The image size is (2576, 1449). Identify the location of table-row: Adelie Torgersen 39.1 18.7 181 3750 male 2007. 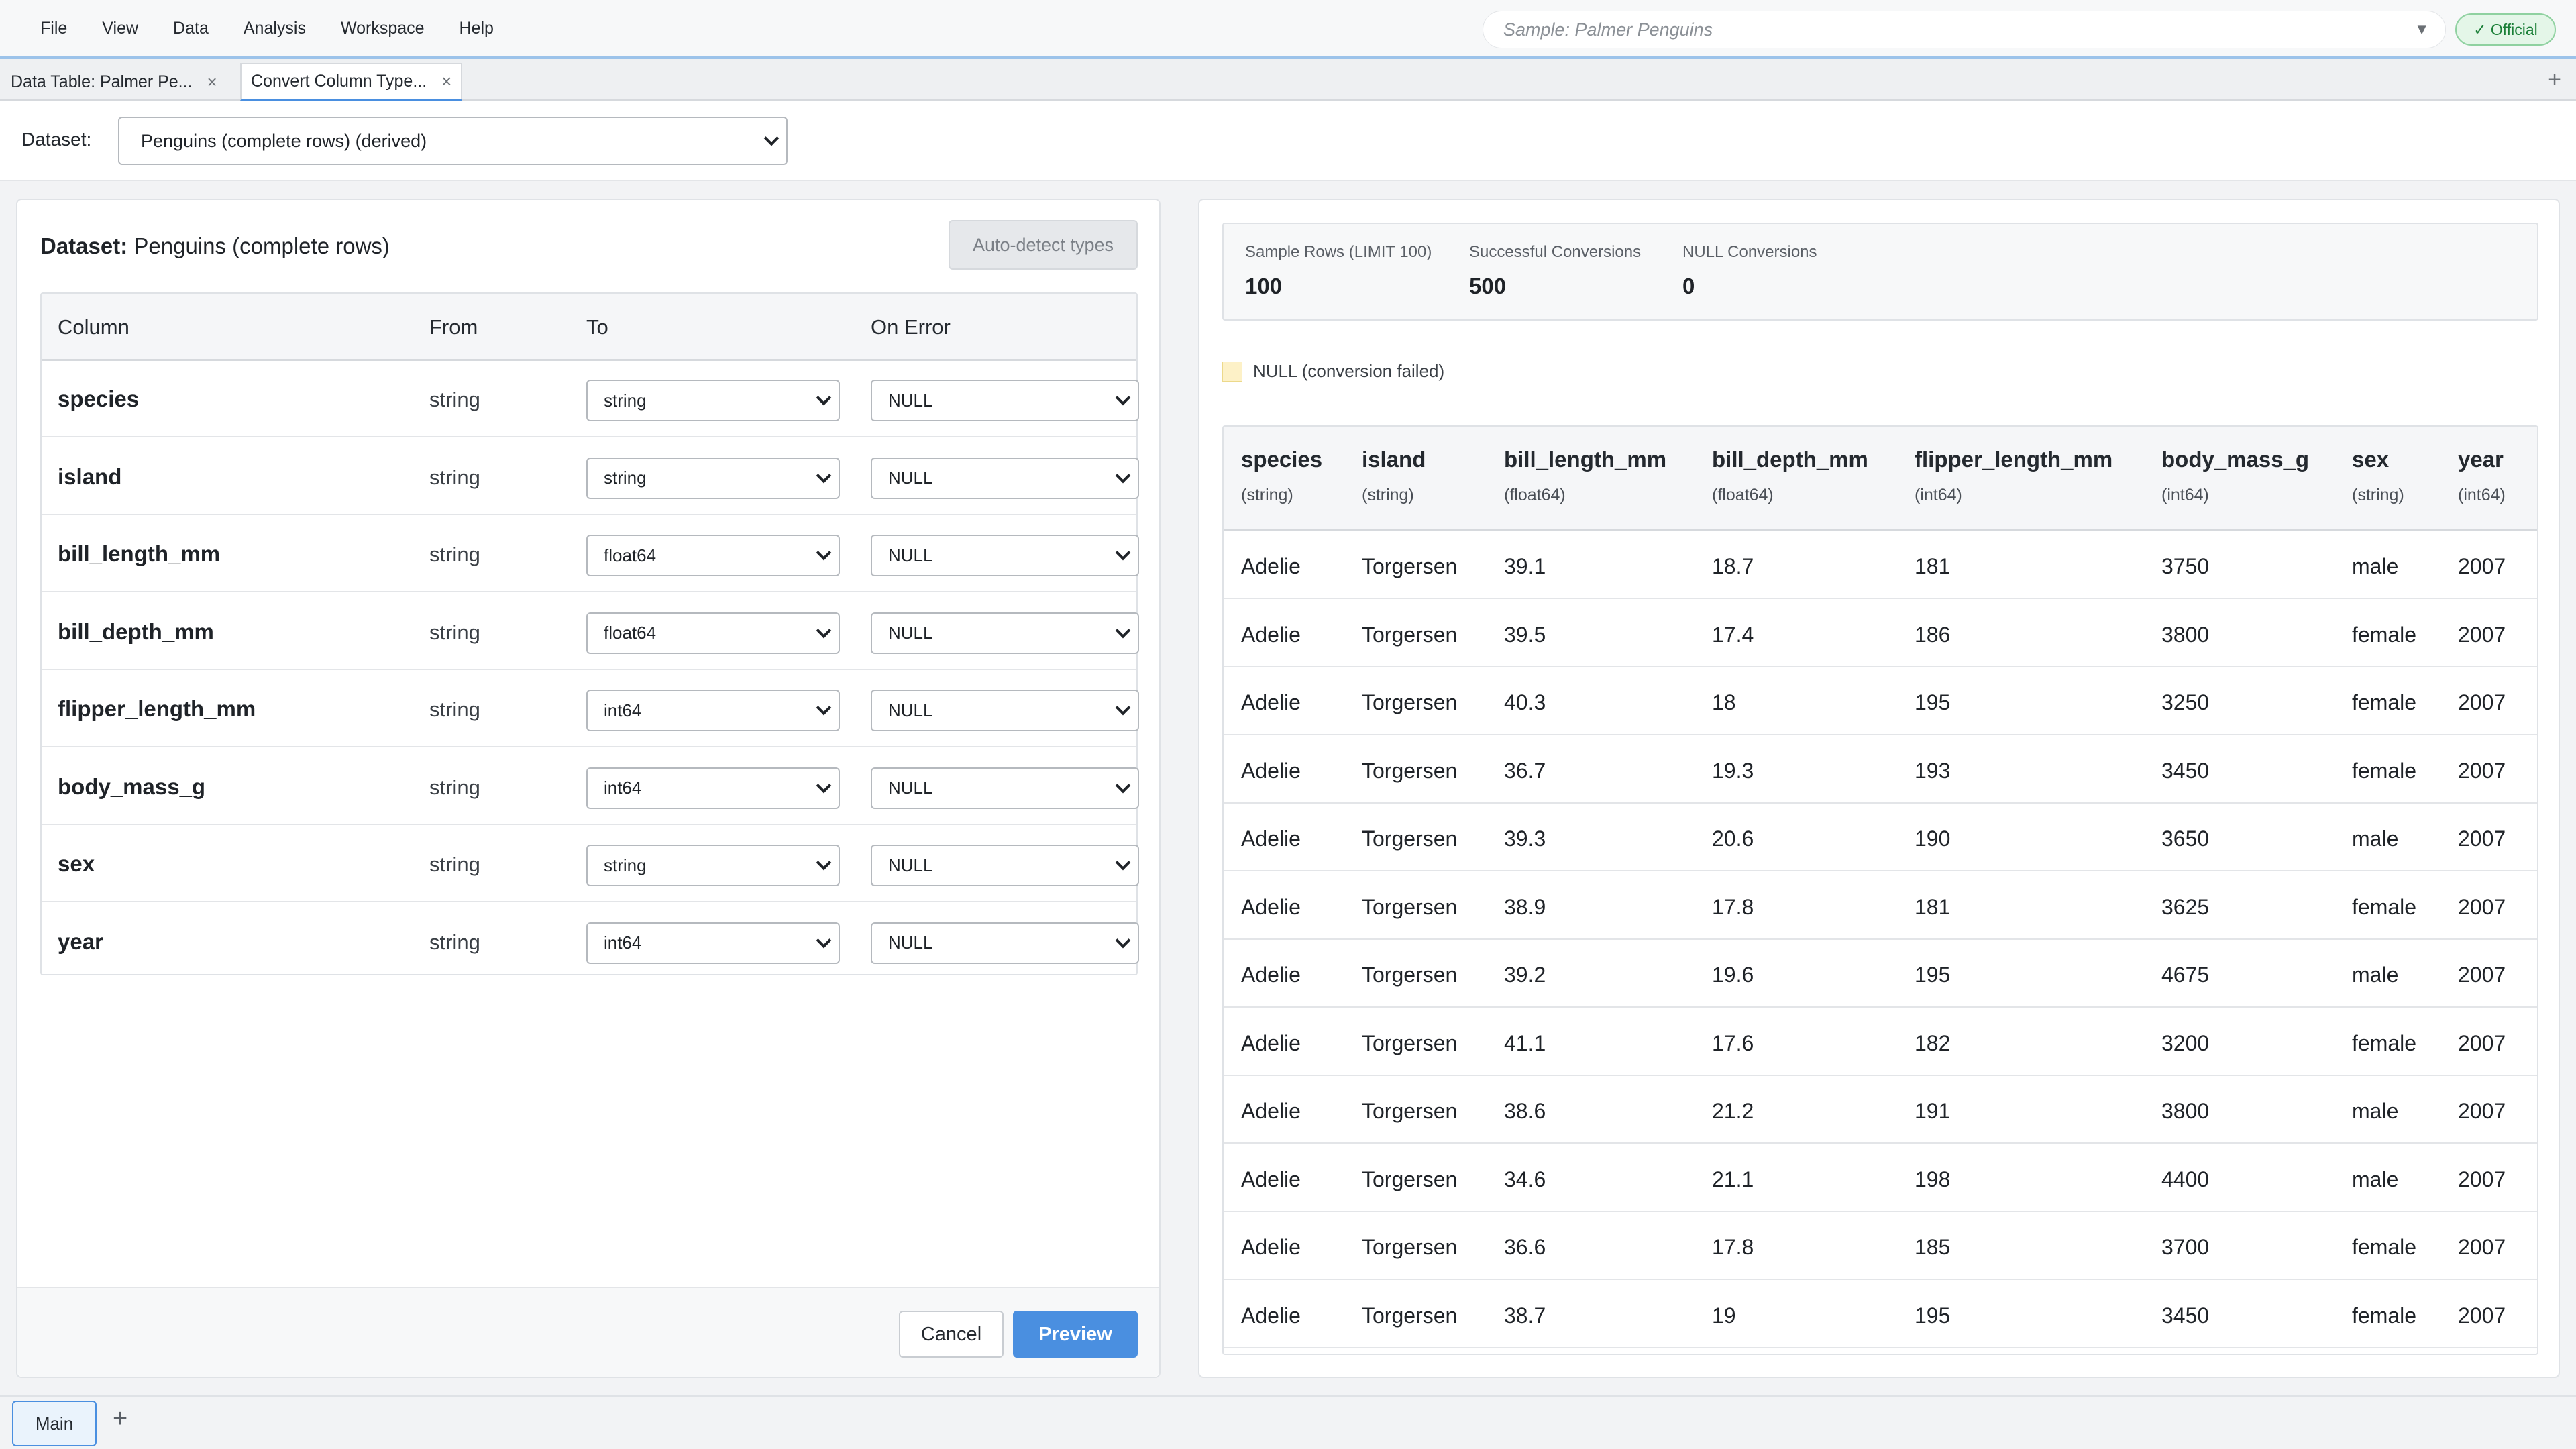
(1880, 565).